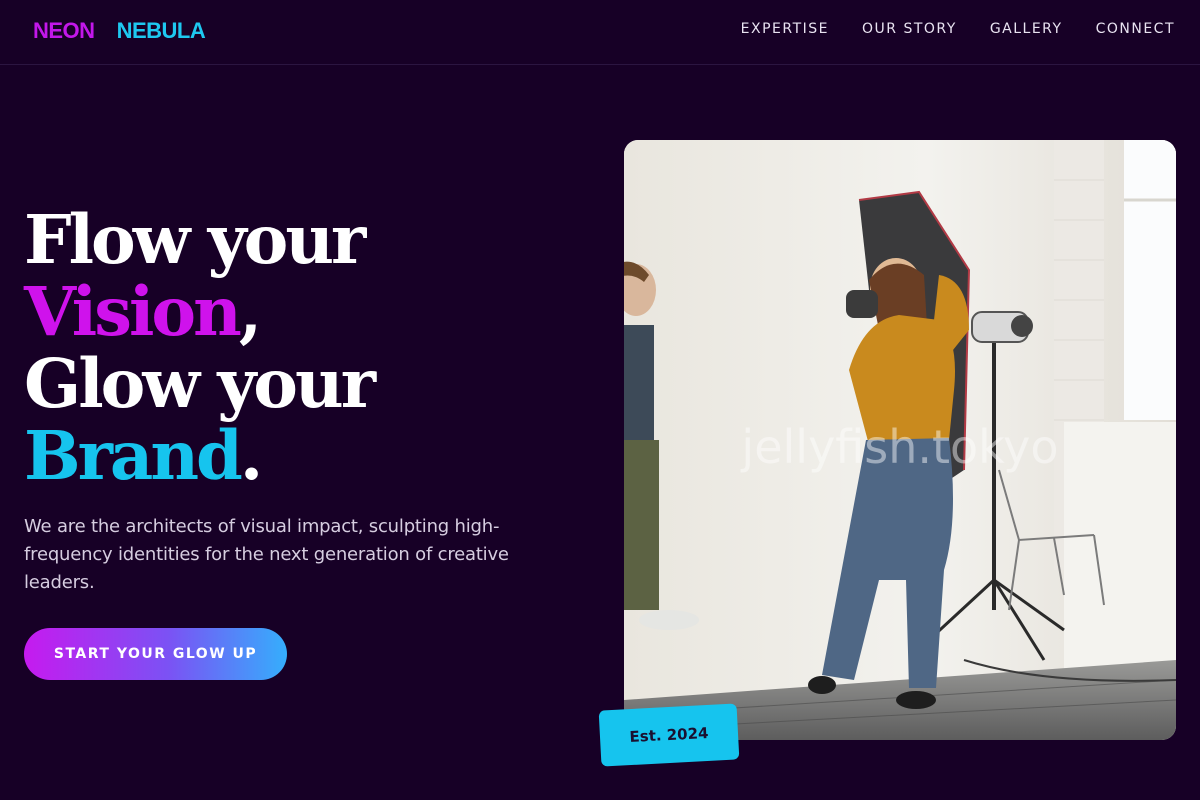  I want to click on brand-word-nebula: NEBULA, so click(161, 30).